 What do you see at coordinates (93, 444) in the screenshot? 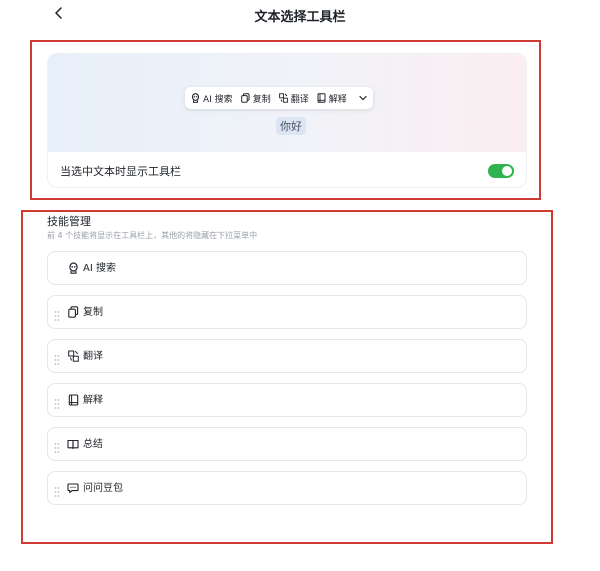
I see `skill-label: 总结` at bounding box center [93, 444].